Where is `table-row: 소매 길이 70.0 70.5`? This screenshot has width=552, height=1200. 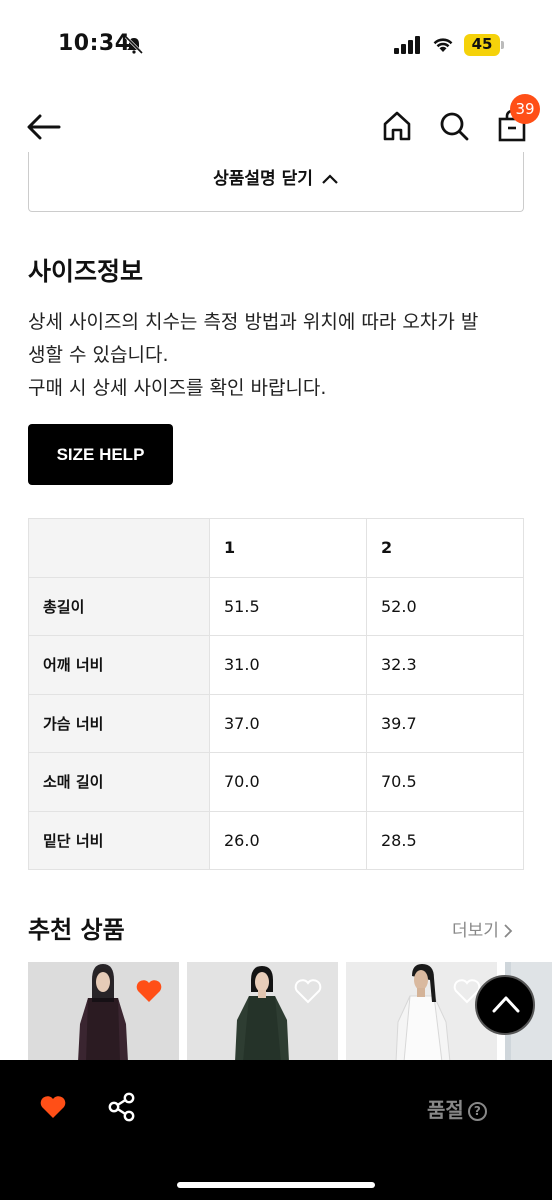 table-row: 소매 길이 70.0 70.5 is located at coordinates (276, 782).